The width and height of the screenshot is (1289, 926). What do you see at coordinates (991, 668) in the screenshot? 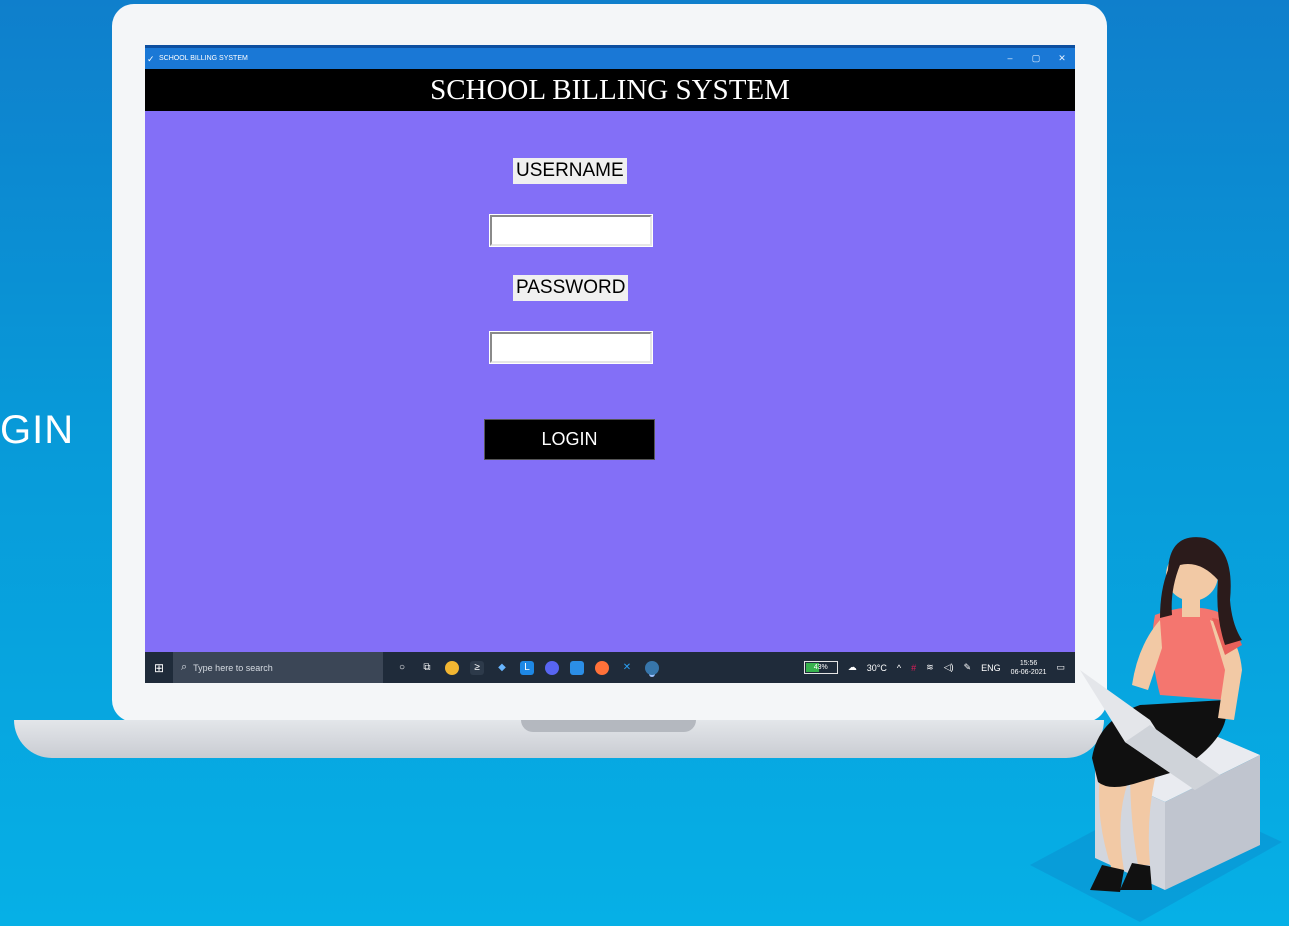
I see `language-indicator: ENG` at bounding box center [991, 668].